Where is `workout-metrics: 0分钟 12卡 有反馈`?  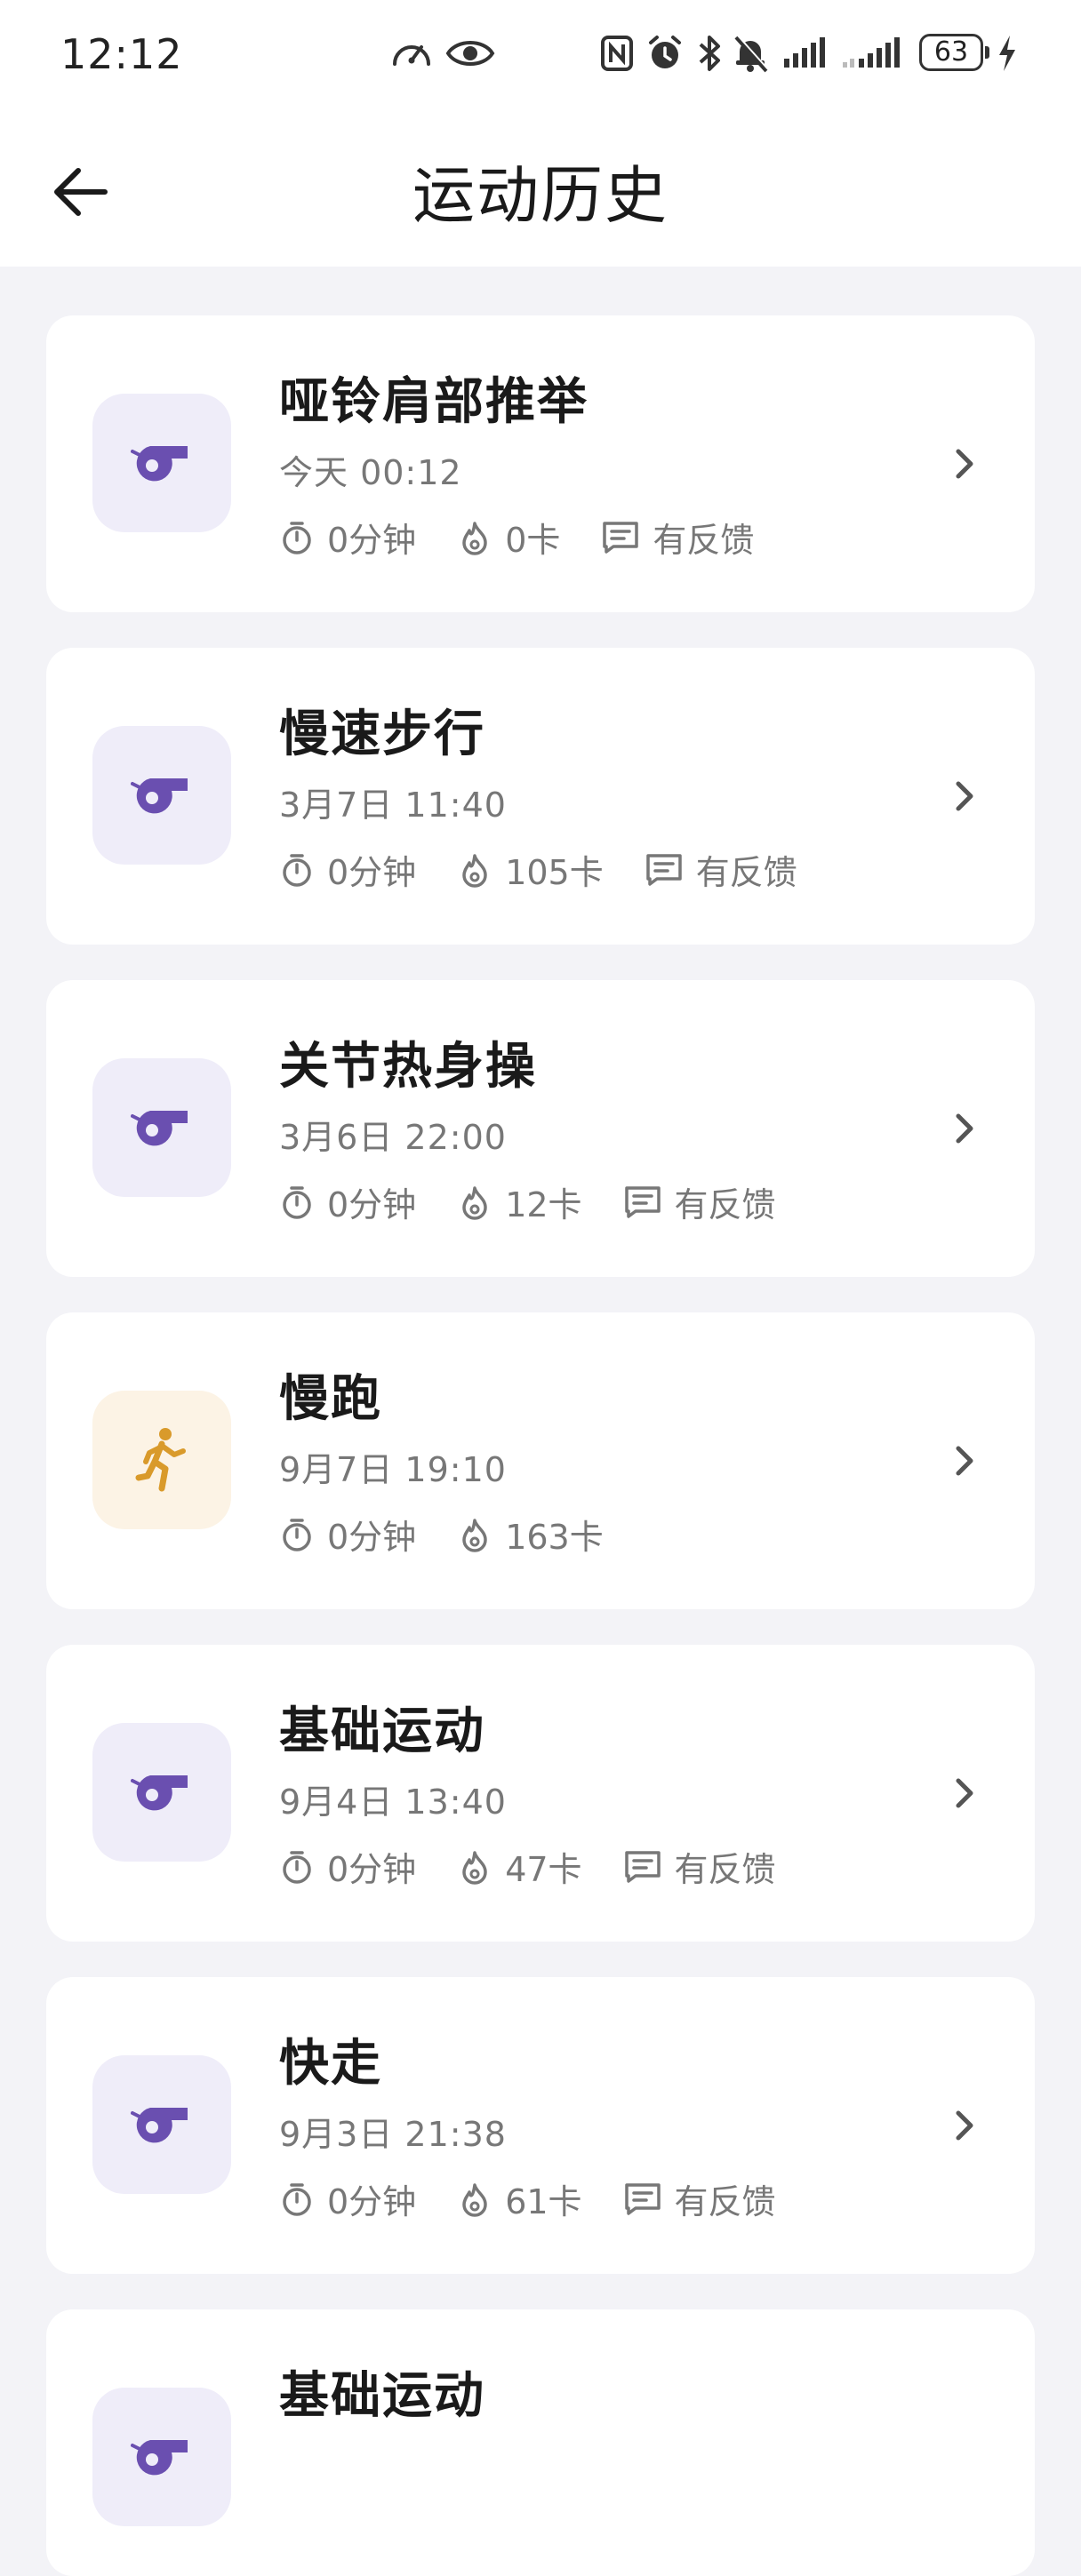 workout-metrics: 0分钟 12卡 有反馈 is located at coordinates (548, 1201).